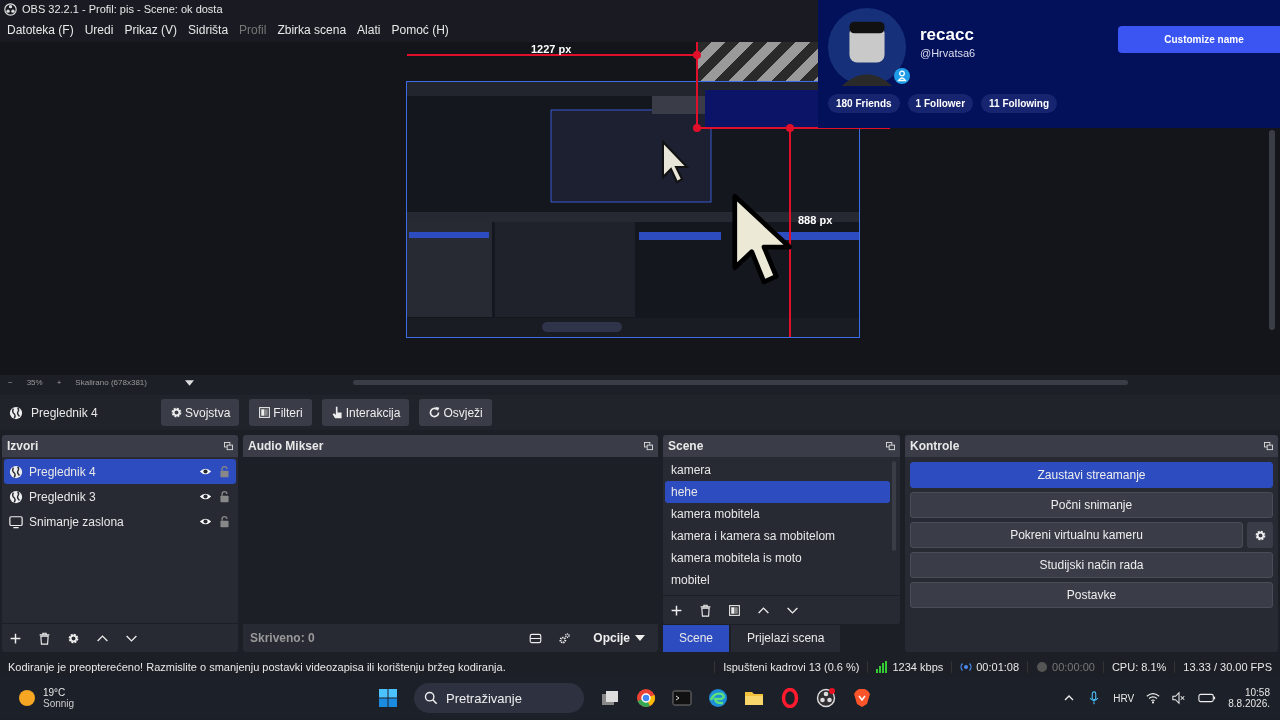 The image size is (1280, 720). Describe the element at coordinates (120, 496) in the screenshot. I see `source-item: Preglednik 3` at that location.